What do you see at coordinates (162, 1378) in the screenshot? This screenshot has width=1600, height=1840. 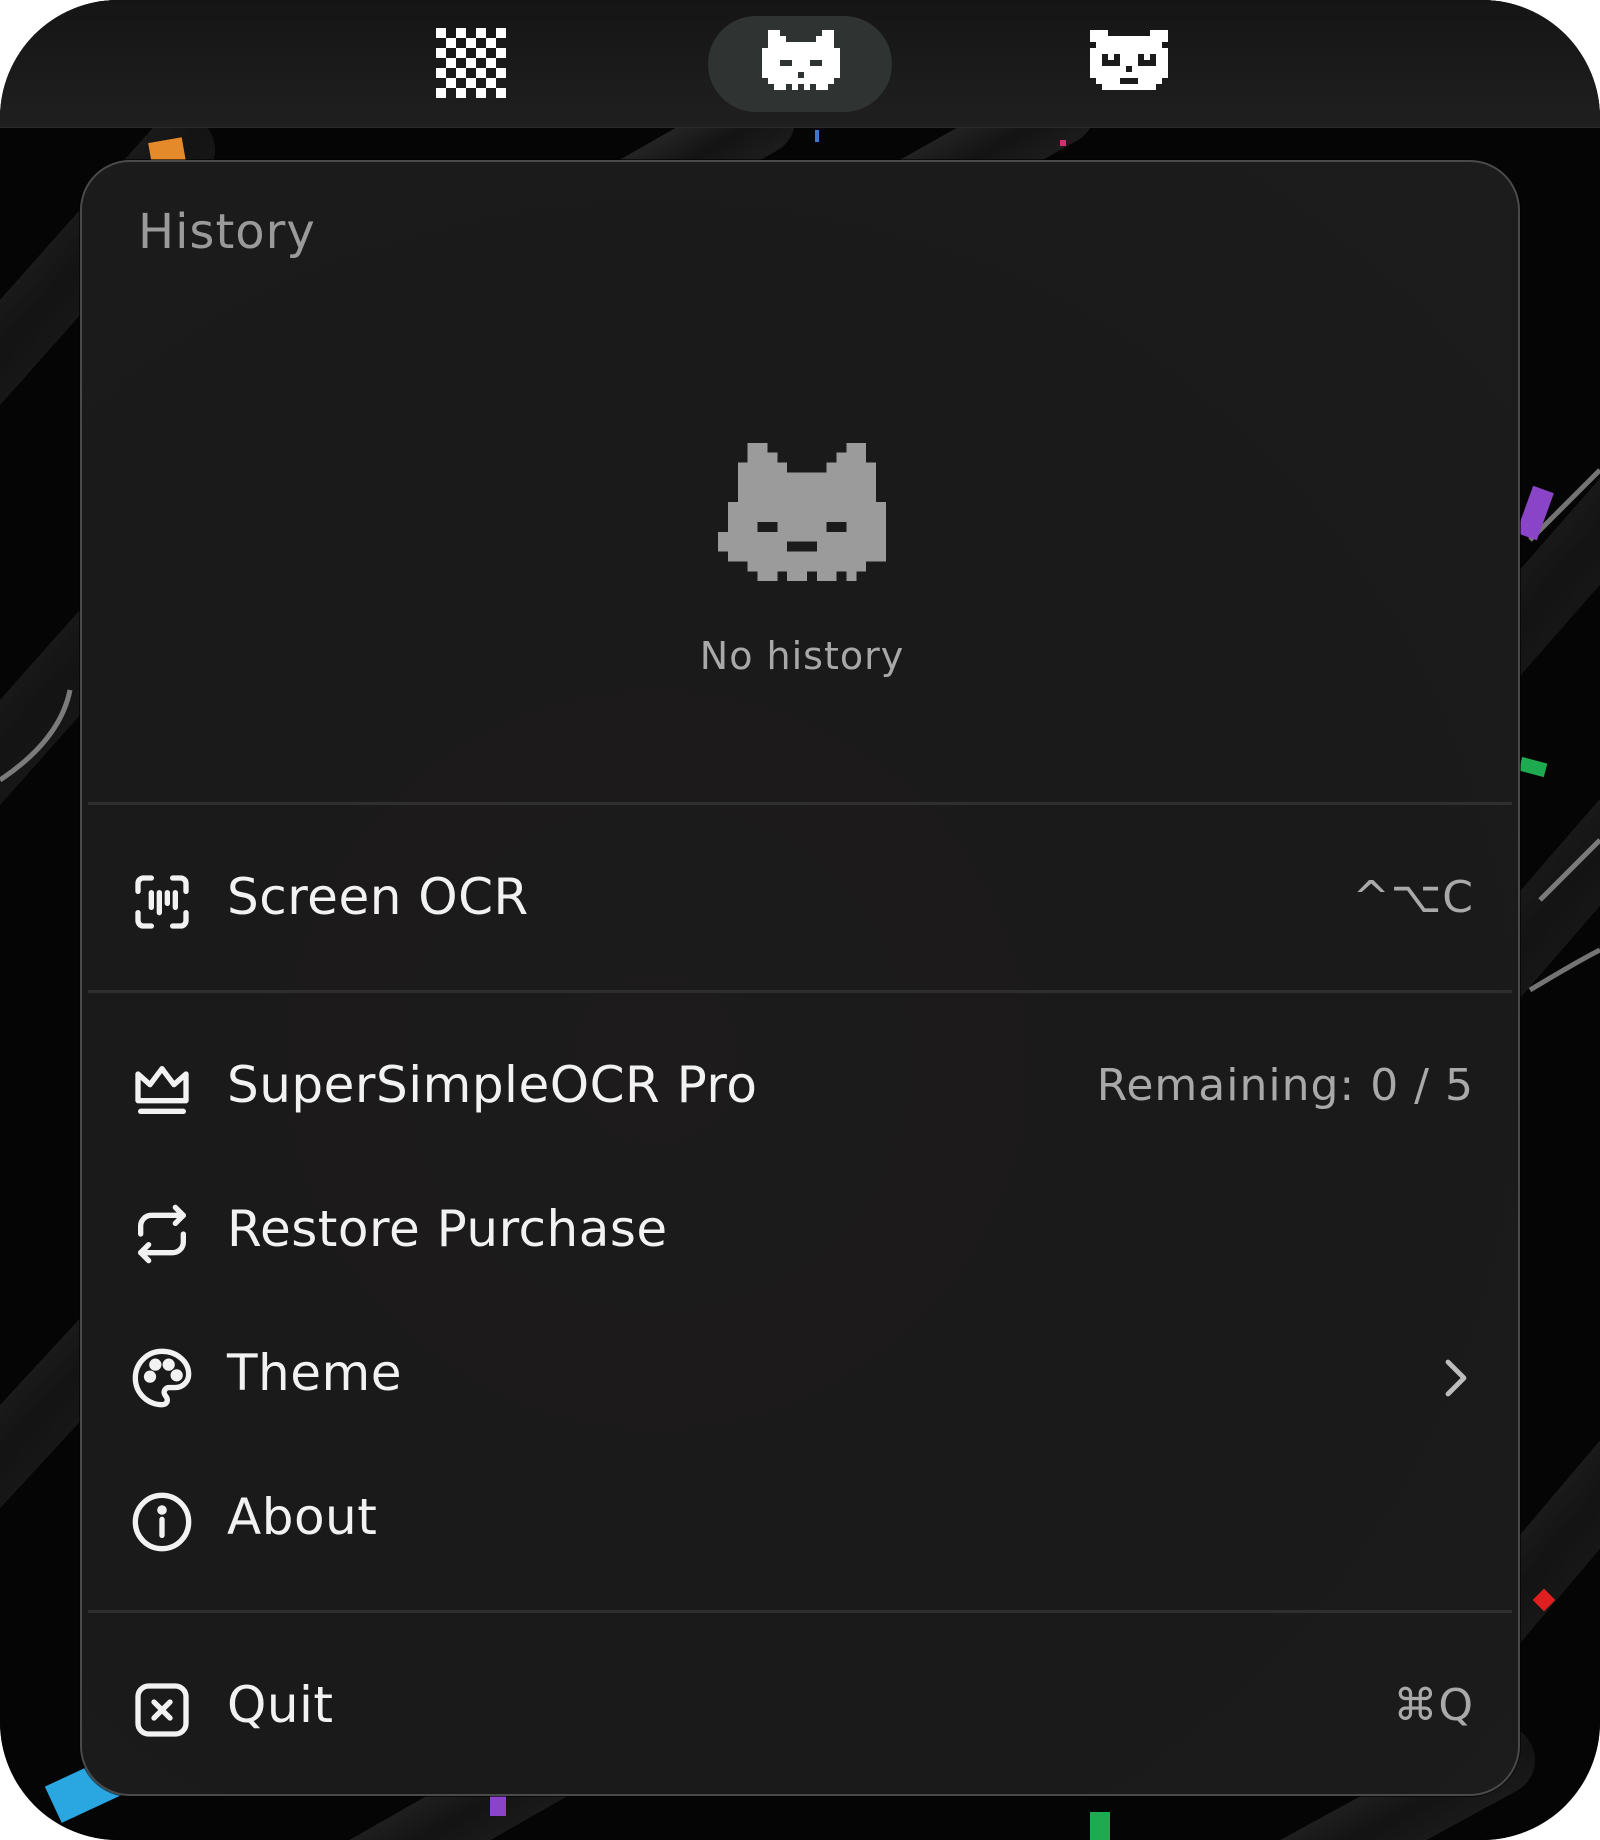 I see `palette-icon` at bounding box center [162, 1378].